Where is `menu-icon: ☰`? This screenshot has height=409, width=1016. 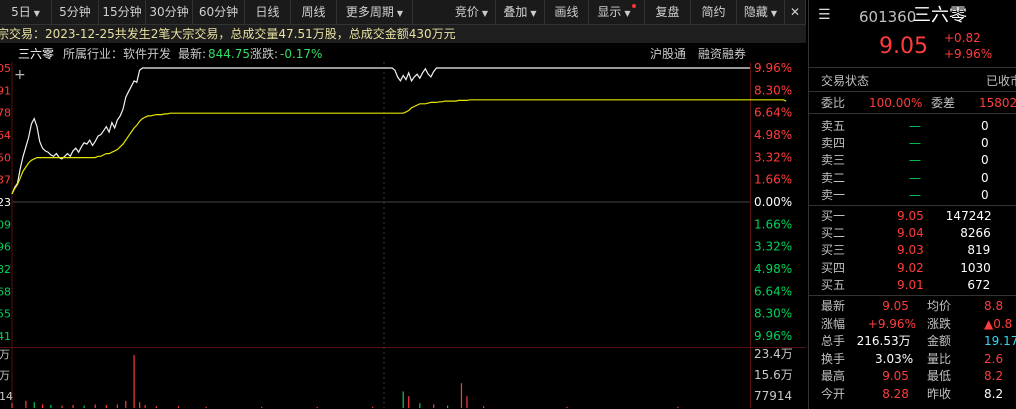
menu-icon: ☰ is located at coordinates (824, 15).